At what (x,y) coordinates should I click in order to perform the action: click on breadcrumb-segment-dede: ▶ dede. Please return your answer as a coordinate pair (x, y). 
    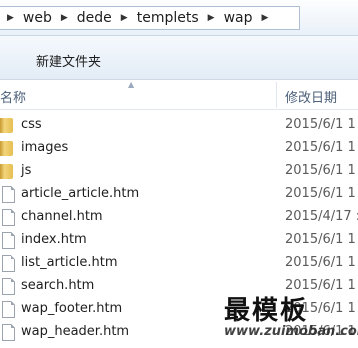
    Looking at the image, I should click on (84, 18).